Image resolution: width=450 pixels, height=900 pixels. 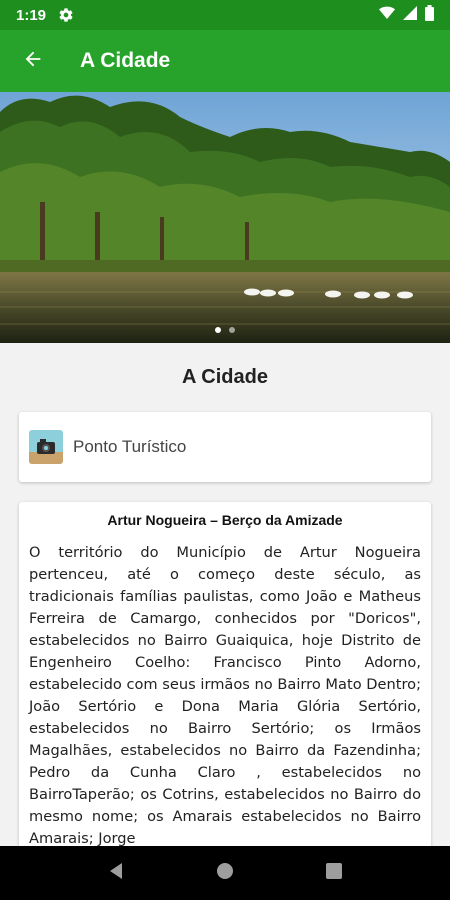 I want to click on section-title: A Cidade, so click(x=225, y=377).